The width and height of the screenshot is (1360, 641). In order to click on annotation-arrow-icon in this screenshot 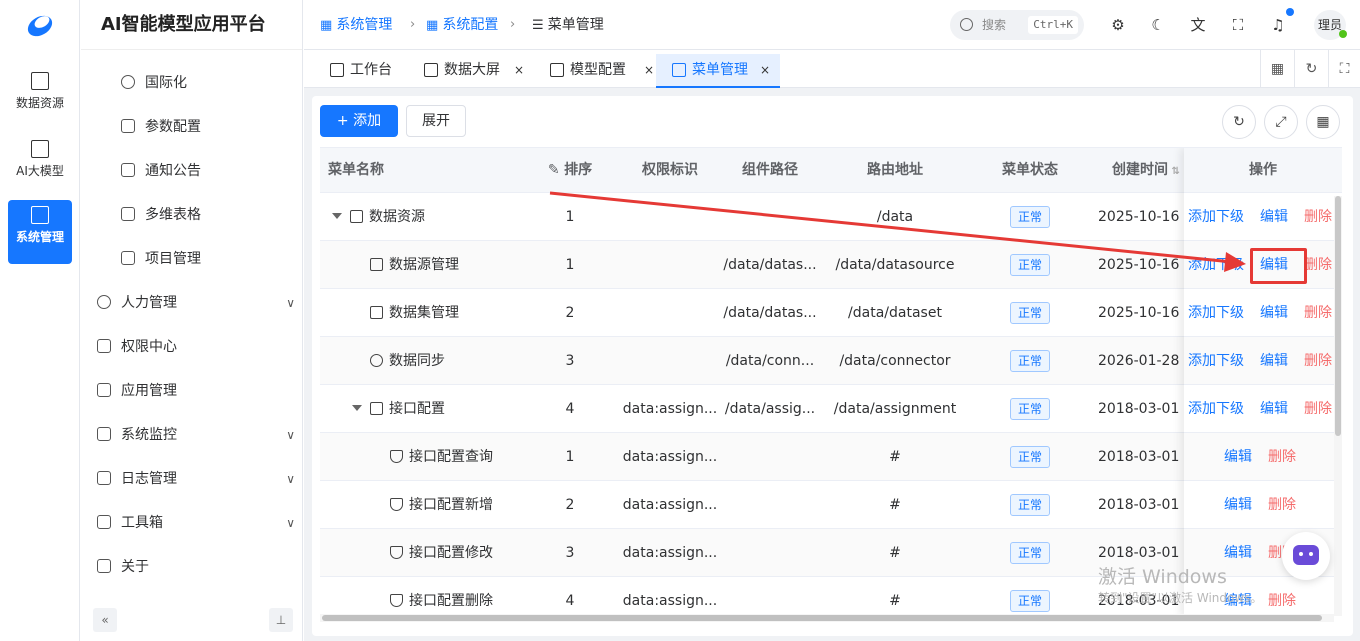, I will do `click(897, 231)`.